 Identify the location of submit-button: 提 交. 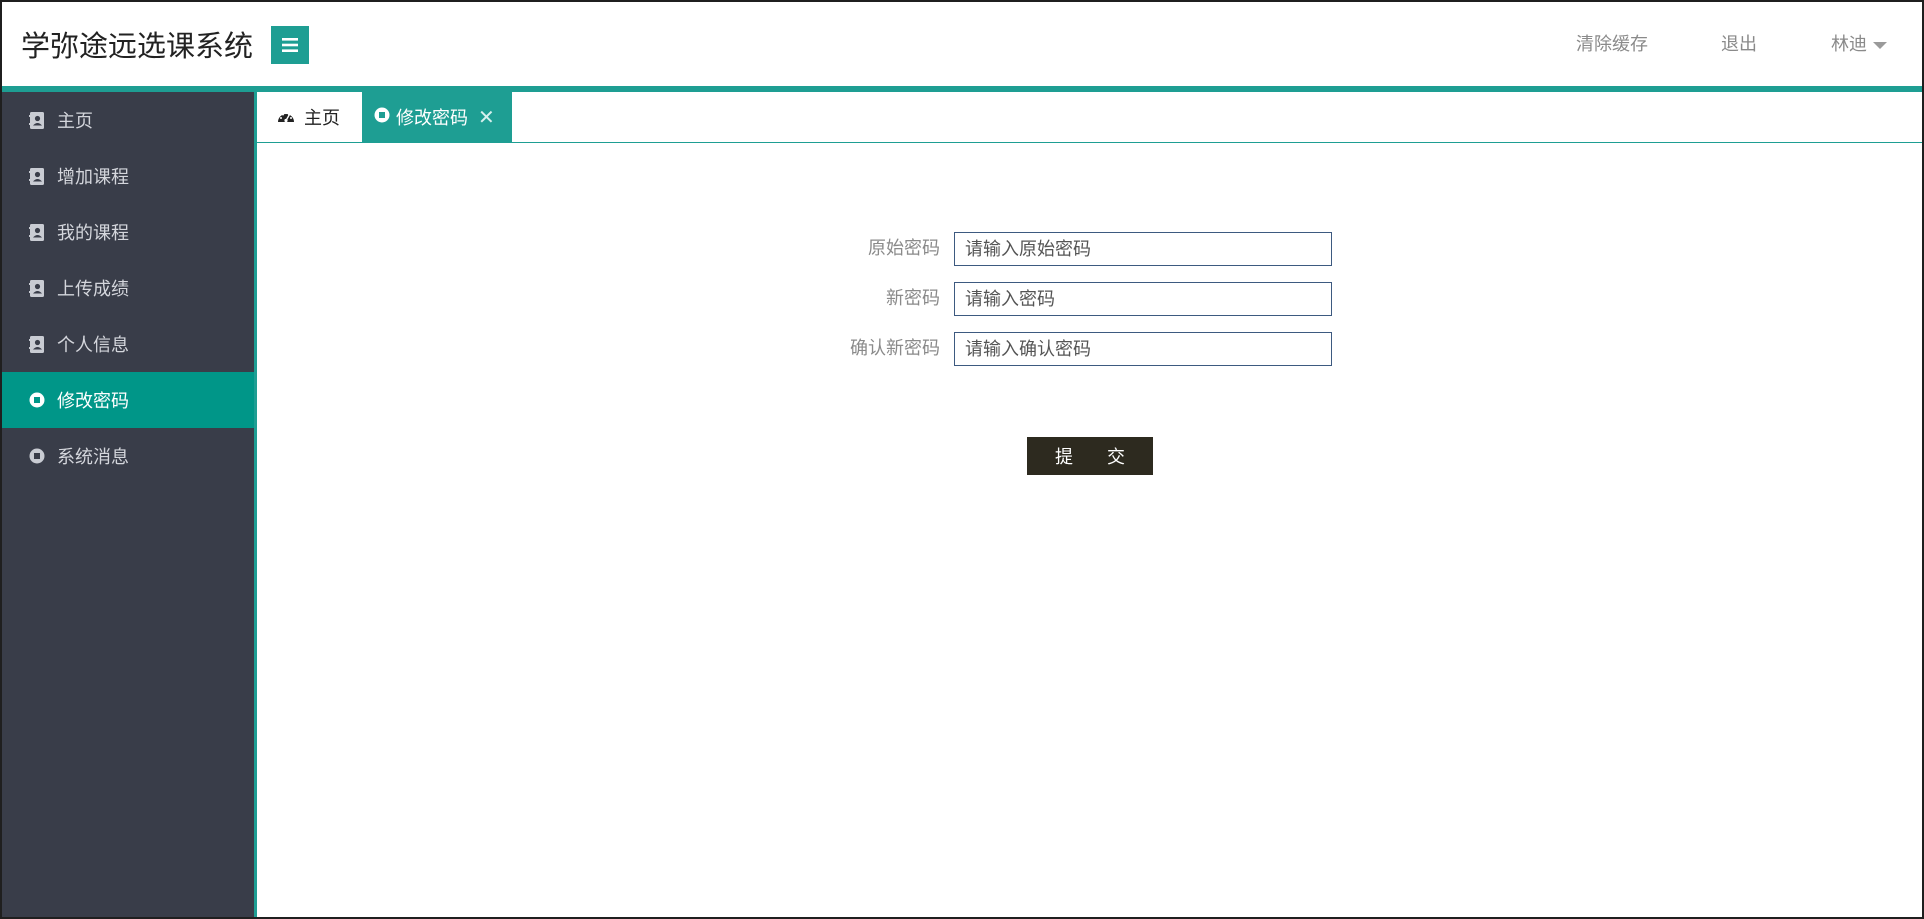
(1090, 456).